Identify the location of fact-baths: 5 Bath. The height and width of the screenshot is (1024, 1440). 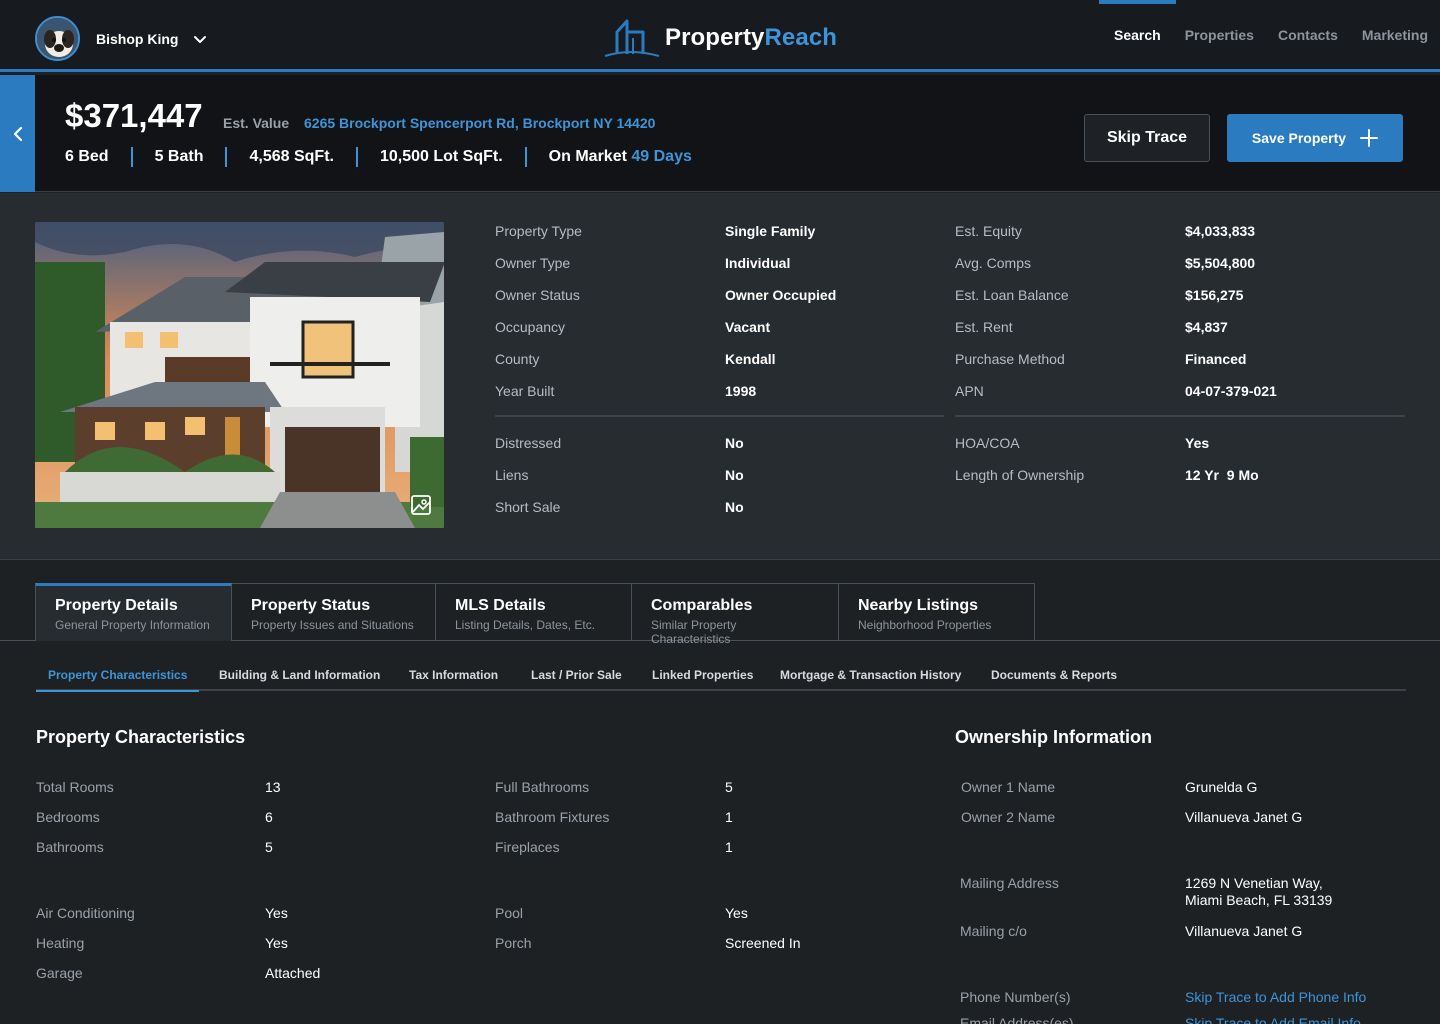
(179, 156).